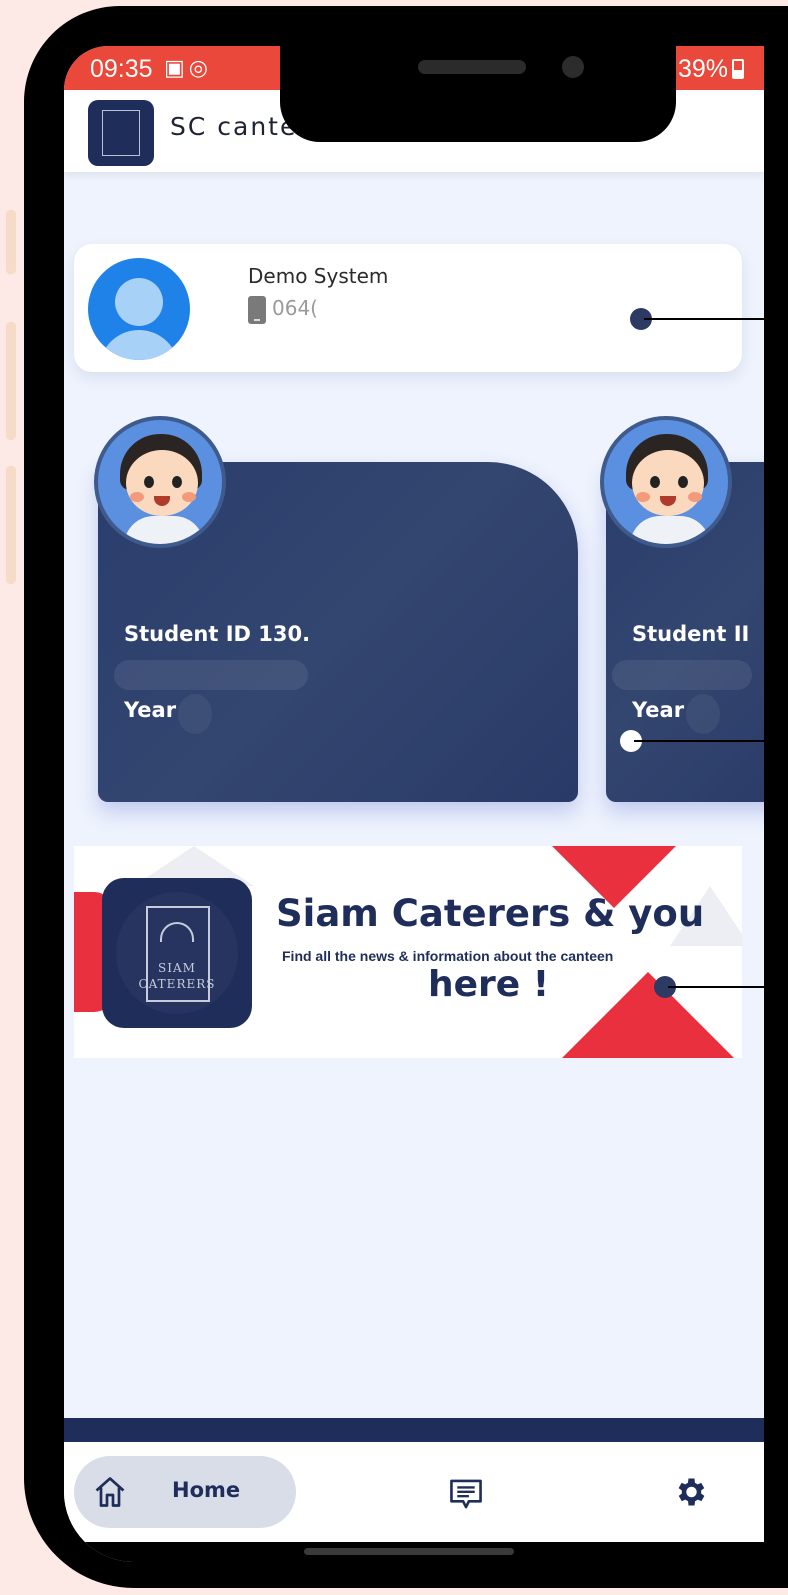 Image resolution: width=788 pixels, height=1595 pixels. Describe the element at coordinates (139, 309) in the screenshot. I see `user-avatar-icon` at that location.